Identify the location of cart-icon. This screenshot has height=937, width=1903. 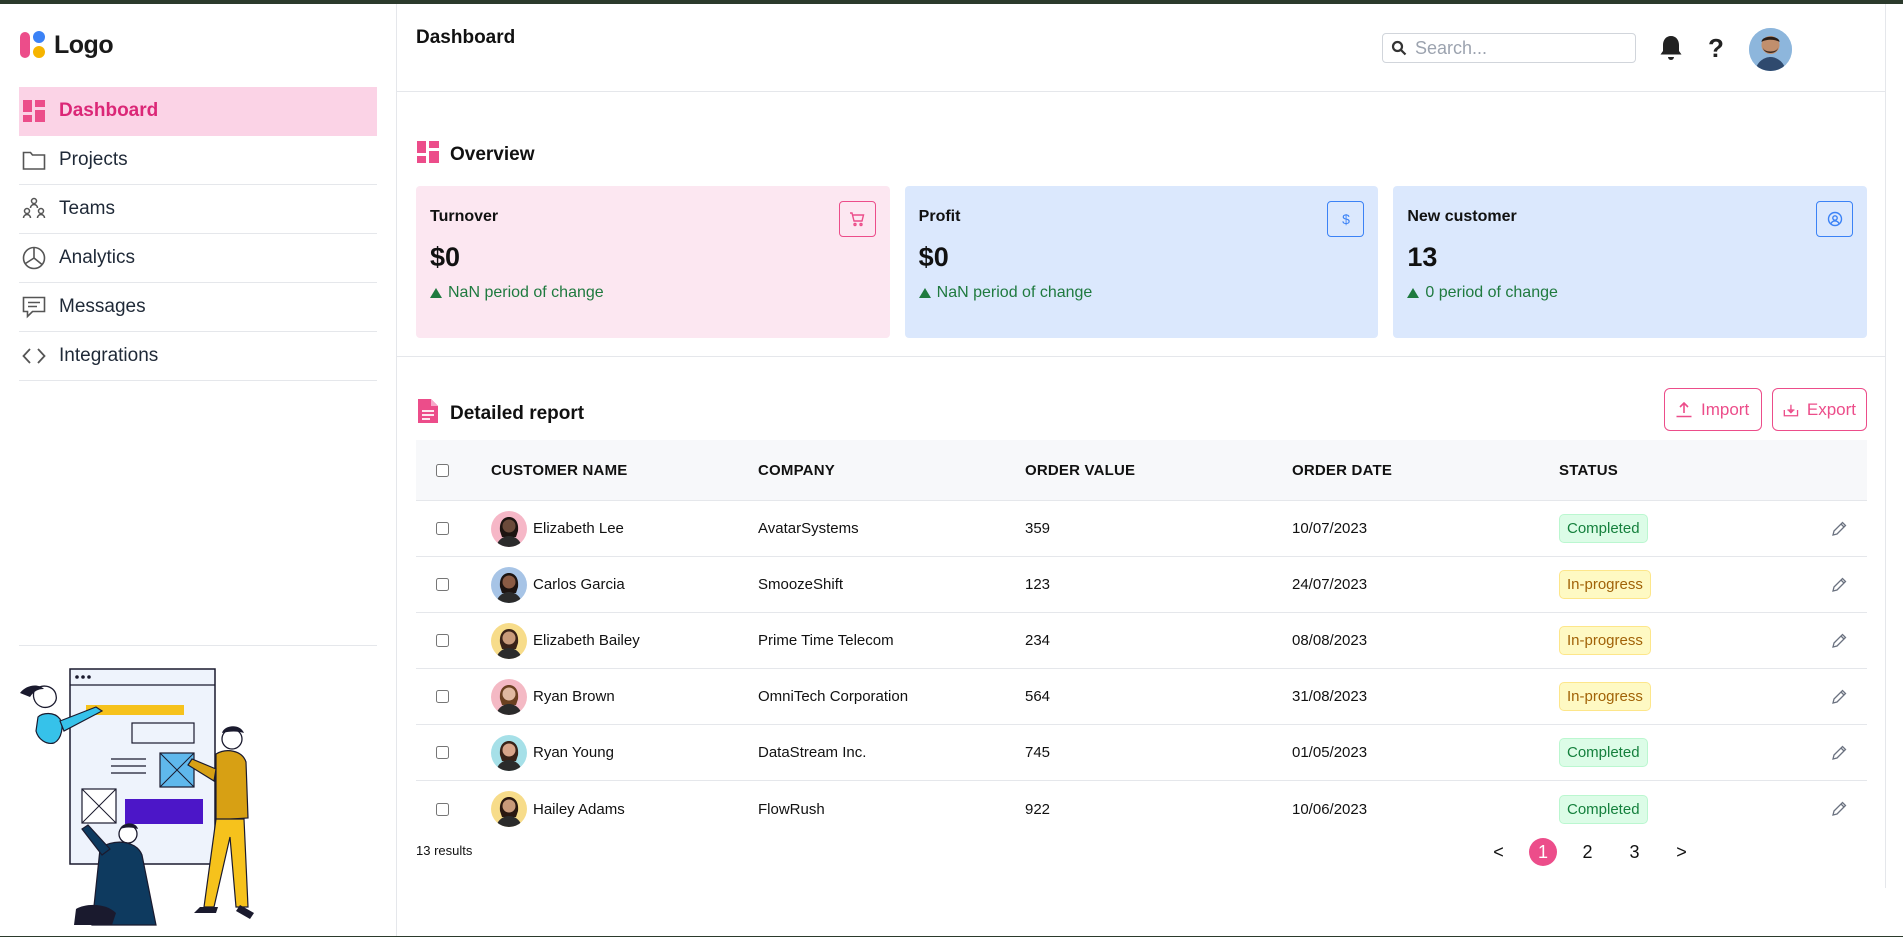
(857, 219).